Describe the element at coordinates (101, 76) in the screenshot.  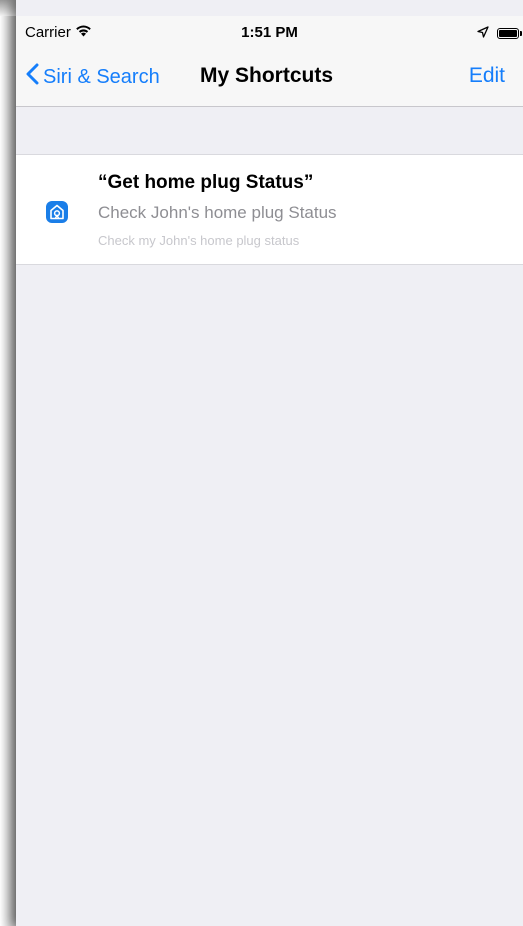
I see `back-button-label: Siri & Search` at that location.